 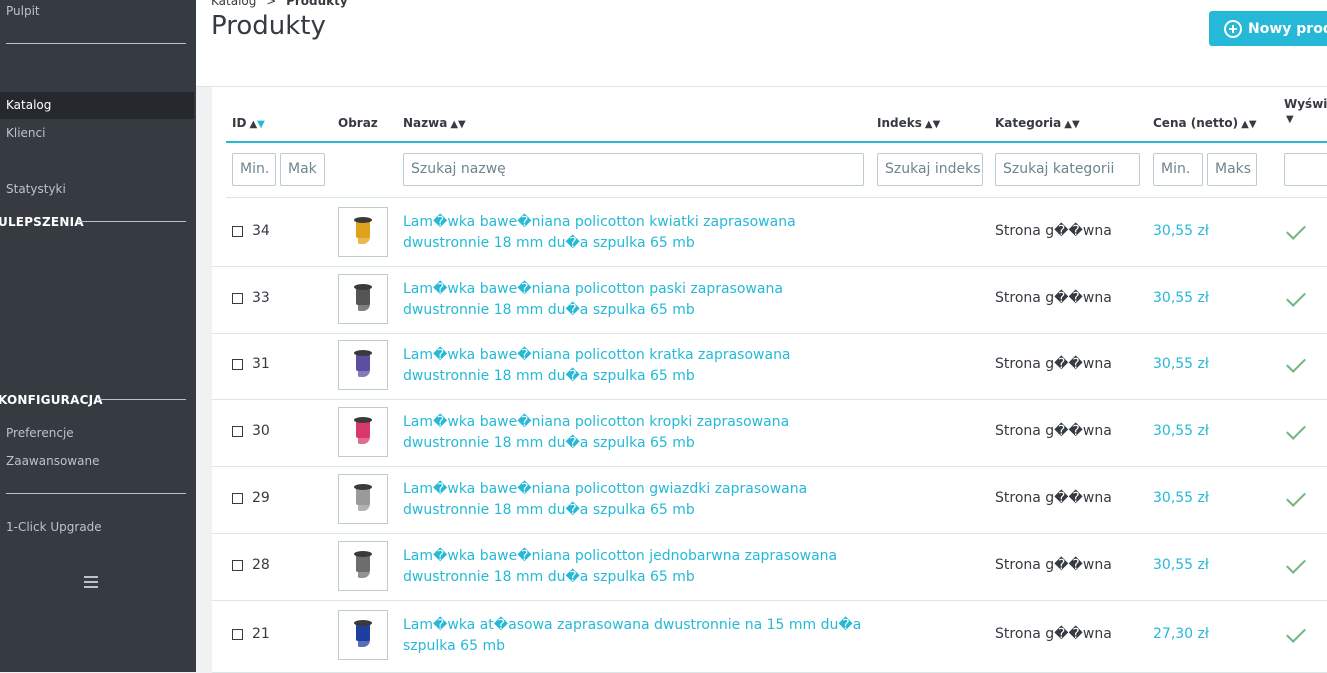 What do you see at coordinates (1305, 104) in the screenshot?
I see `column-label: Wyświe` at bounding box center [1305, 104].